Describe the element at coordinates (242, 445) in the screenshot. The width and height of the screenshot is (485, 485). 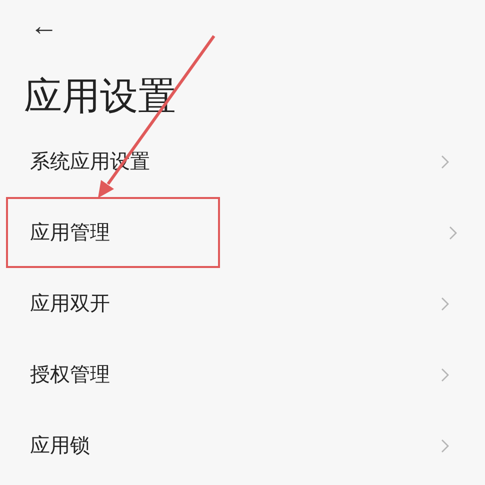
I see `settings-item: 应用锁` at that location.